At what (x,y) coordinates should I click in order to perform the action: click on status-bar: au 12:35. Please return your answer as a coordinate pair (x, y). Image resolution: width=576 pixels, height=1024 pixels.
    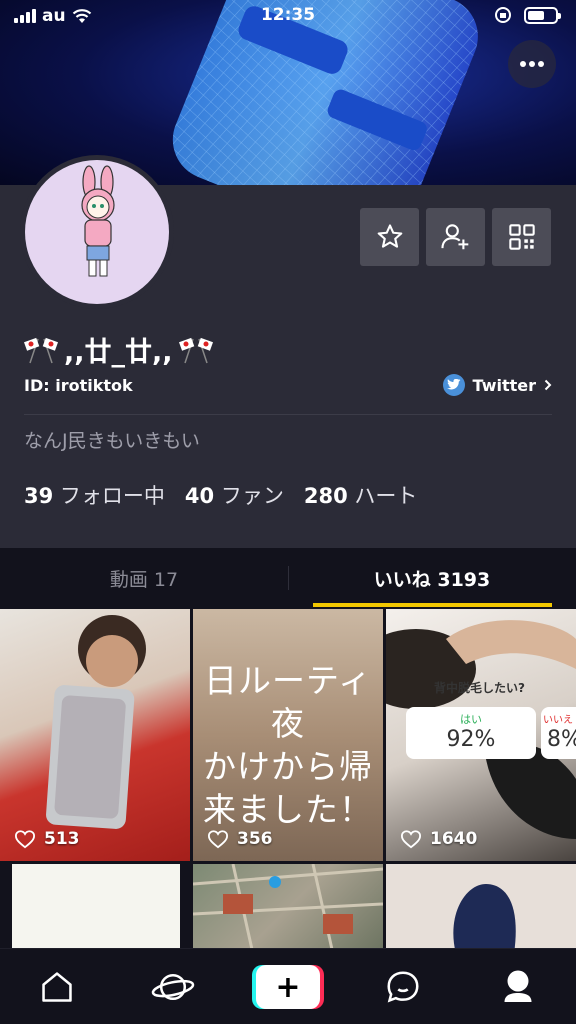
    Looking at the image, I should click on (288, 16).